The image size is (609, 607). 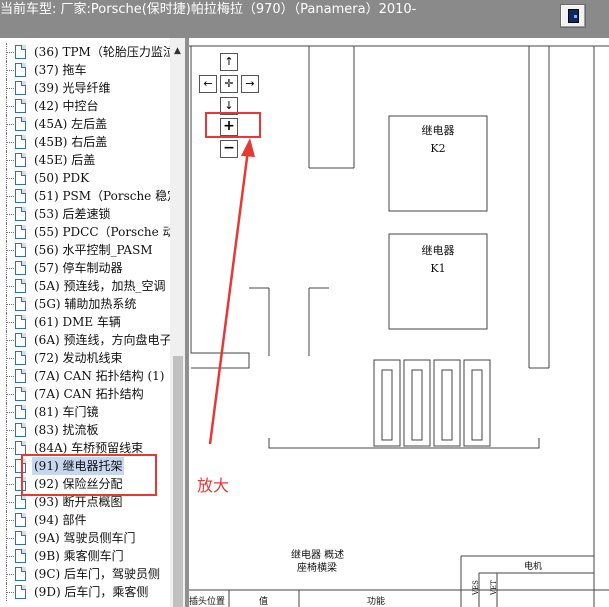 I want to click on tree-item: (5A) 预连线，加热_空调, so click(x=85, y=286).